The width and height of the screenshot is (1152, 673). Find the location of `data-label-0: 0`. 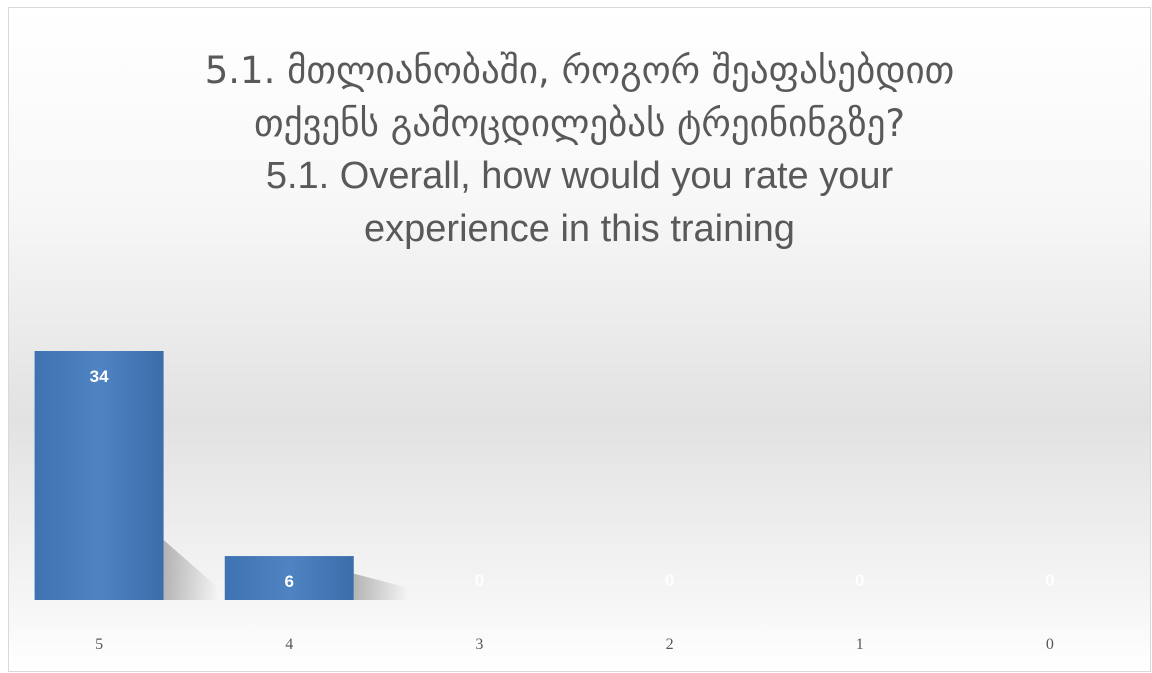

data-label-0: 0 is located at coordinates (1049, 580).